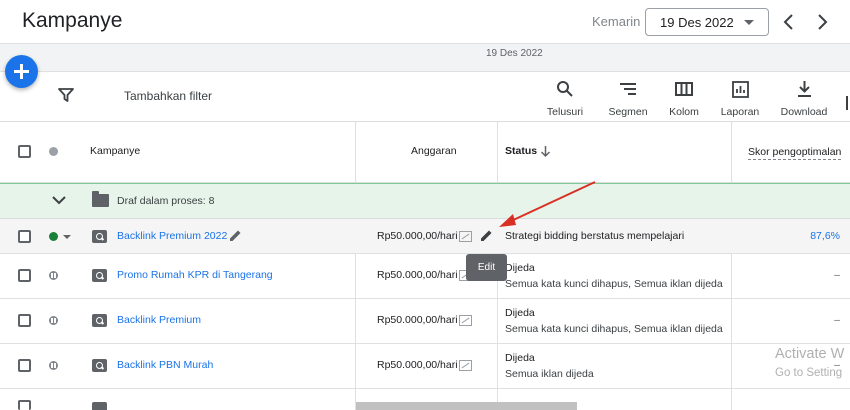 This screenshot has width=850, height=410. Describe the element at coordinates (486, 235) in the screenshot. I see `edit-budget-pencil-icon` at that location.